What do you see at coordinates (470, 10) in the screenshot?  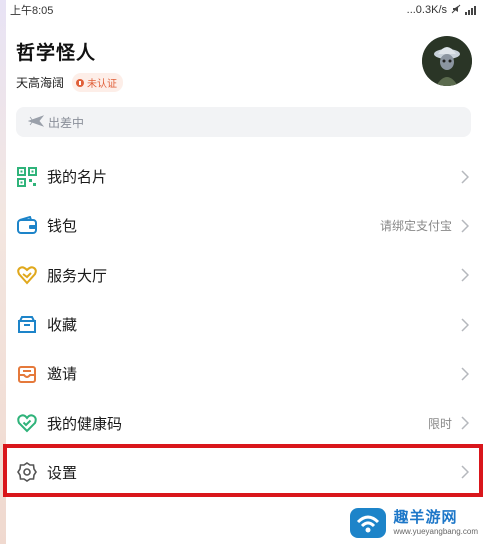 I see `signal-icon` at bounding box center [470, 10].